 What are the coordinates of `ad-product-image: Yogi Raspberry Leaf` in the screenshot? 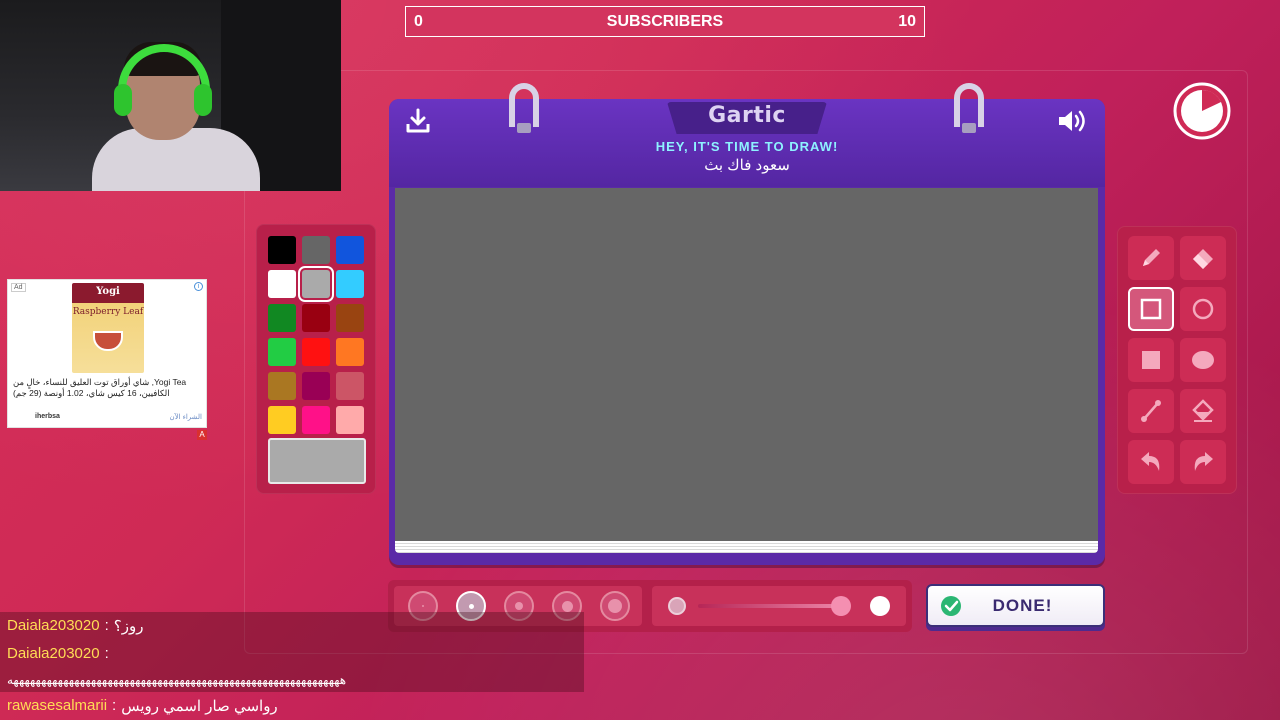 It's located at (108, 328).